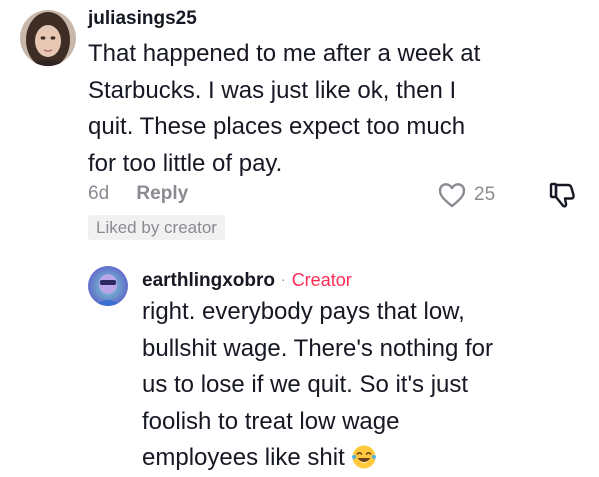 The width and height of the screenshot is (599, 477). I want to click on comment-meta: 6d Reply, so click(138, 194).